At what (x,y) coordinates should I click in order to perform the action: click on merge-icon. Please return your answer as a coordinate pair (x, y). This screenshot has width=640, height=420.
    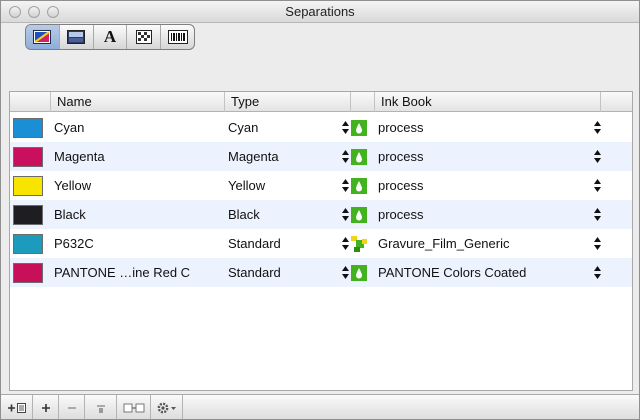
    Looking at the image, I should click on (100, 408).